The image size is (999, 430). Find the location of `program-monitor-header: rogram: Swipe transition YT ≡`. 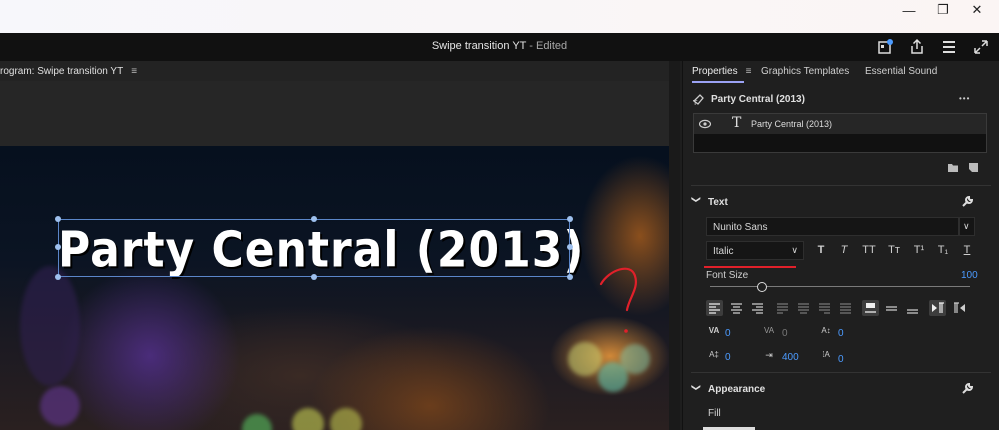

program-monitor-header: rogram: Swipe transition YT ≡ is located at coordinates (340, 71).